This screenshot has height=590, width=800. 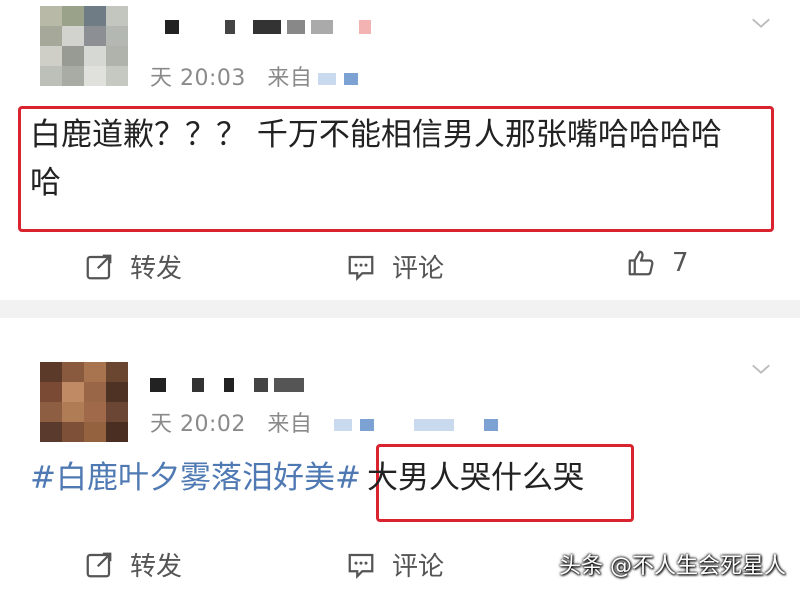 What do you see at coordinates (198, 424) in the screenshot?
I see `post-time: 天 20:02` at bounding box center [198, 424].